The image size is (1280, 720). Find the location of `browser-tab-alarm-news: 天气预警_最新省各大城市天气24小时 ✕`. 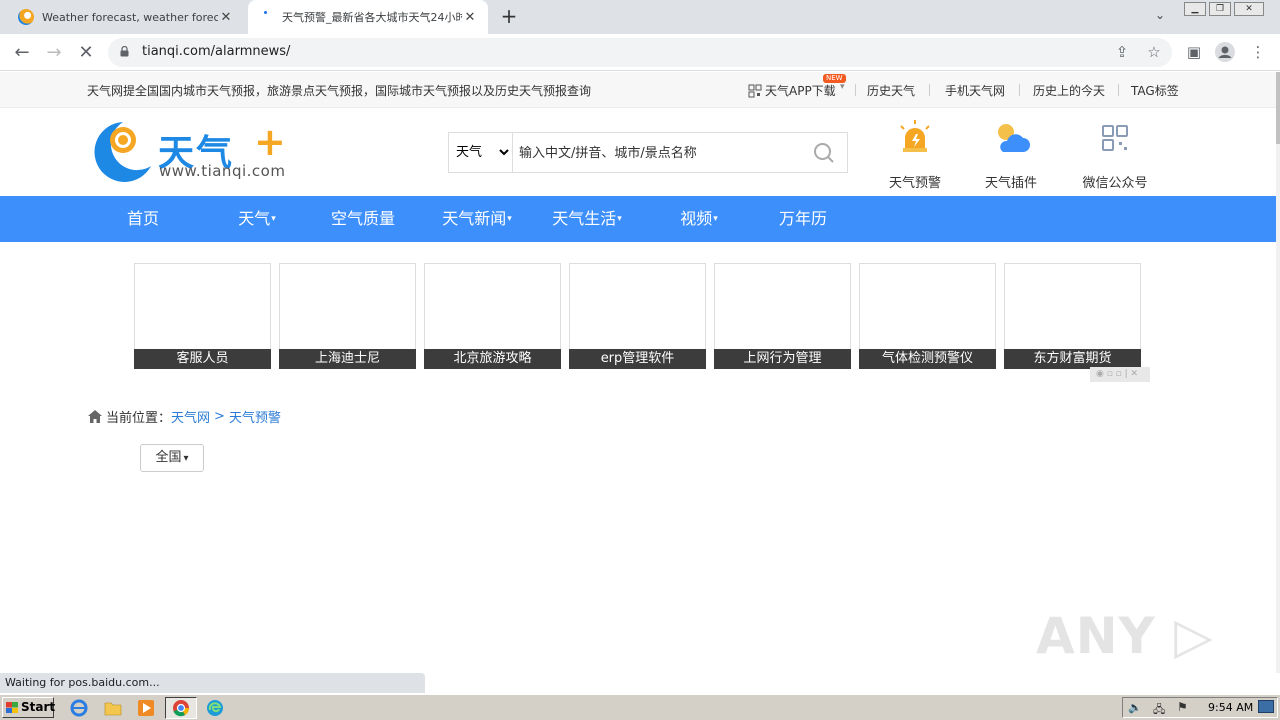

browser-tab-alarm-news: 天气预警_最新省各大城市天气24小时 ✕ is located at coordinates (368, 17).